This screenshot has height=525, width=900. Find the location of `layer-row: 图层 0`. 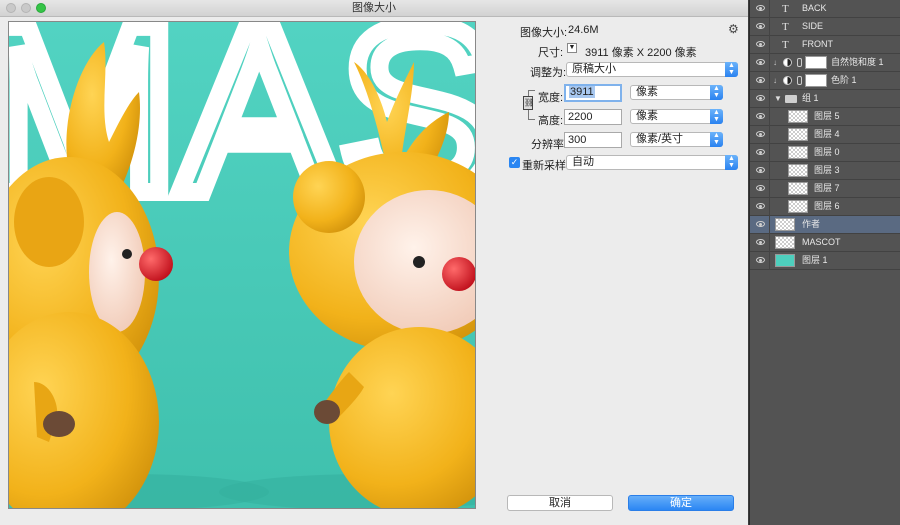

layer-row: 图层 0 is located at coordinates (825, 153).